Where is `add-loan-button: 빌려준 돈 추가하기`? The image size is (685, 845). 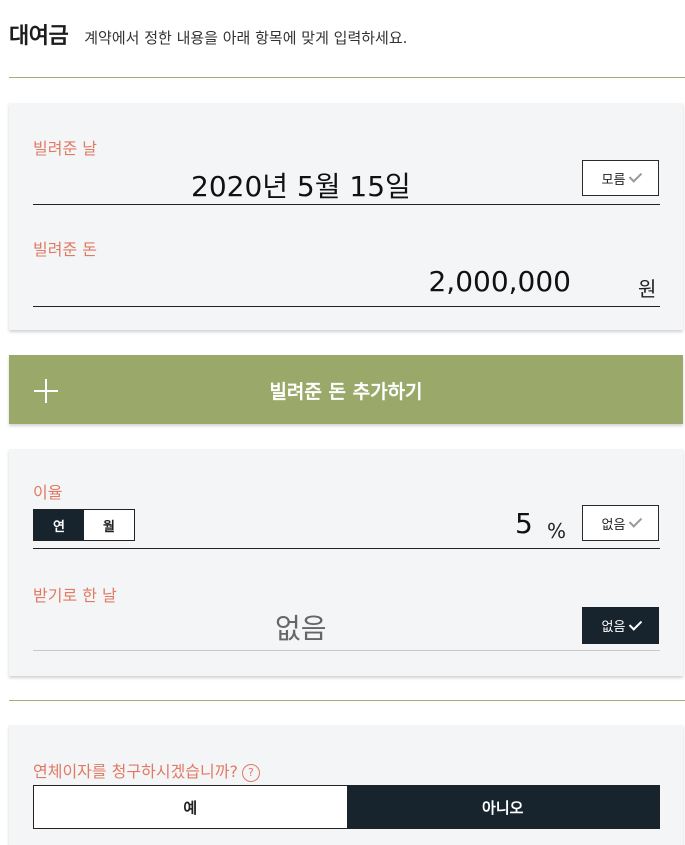 add-loan-button: 빌려준 돈 추가하기 is located at coordinates (346, 389).